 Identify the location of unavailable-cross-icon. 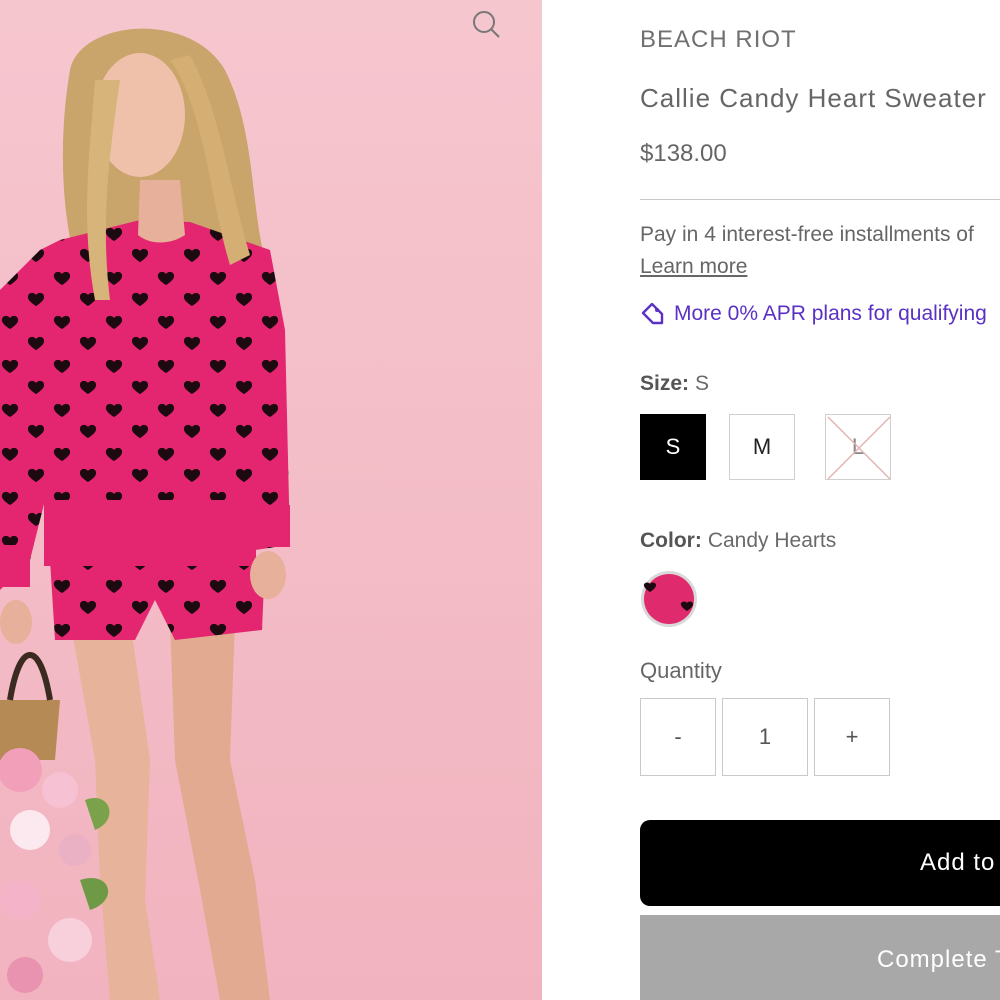
(858, 447).